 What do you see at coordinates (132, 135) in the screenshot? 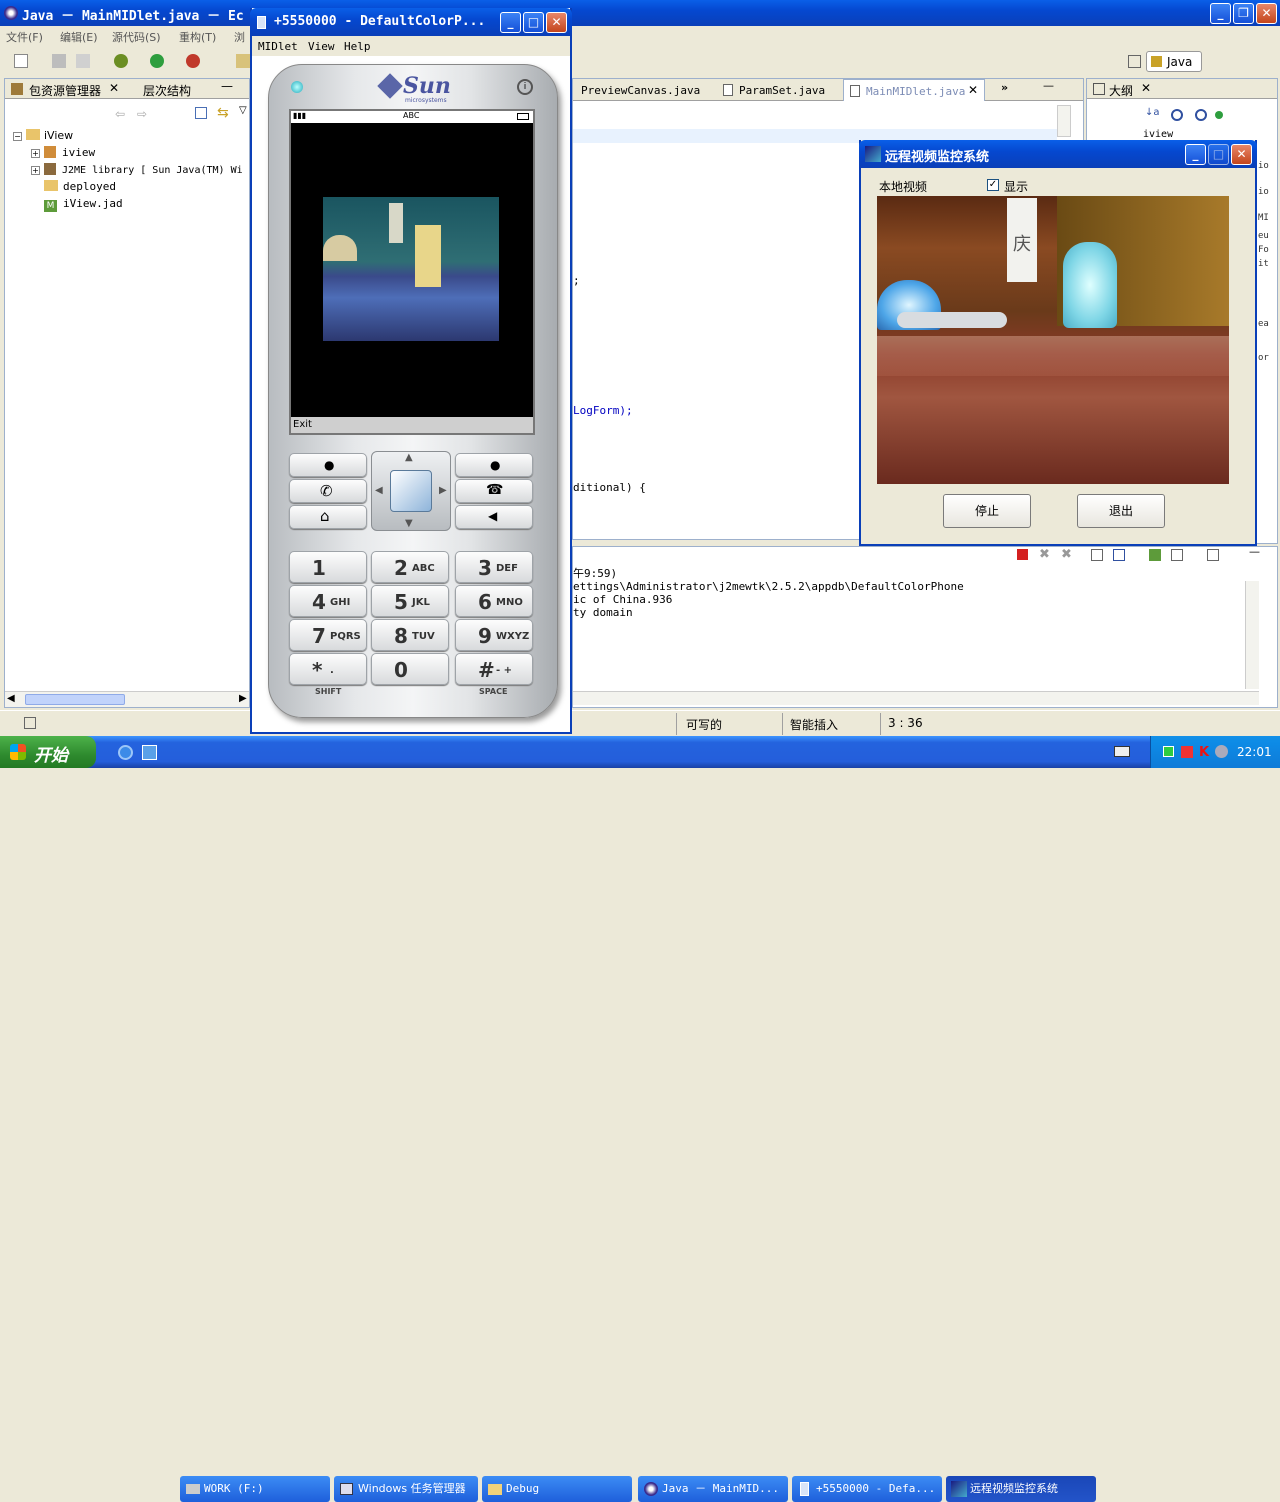
I see `tree-item-iview-project: − iView` at bounding box center [132, 135].